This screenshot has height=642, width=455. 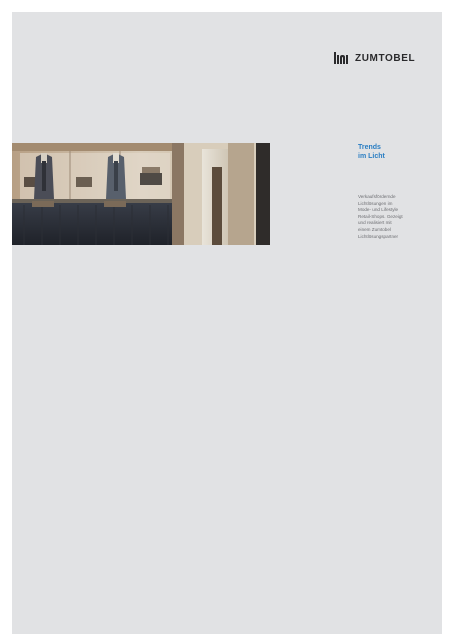 I want to click on description-line: Retail-Shops. Gezeigt, so click(x=380, y=216).